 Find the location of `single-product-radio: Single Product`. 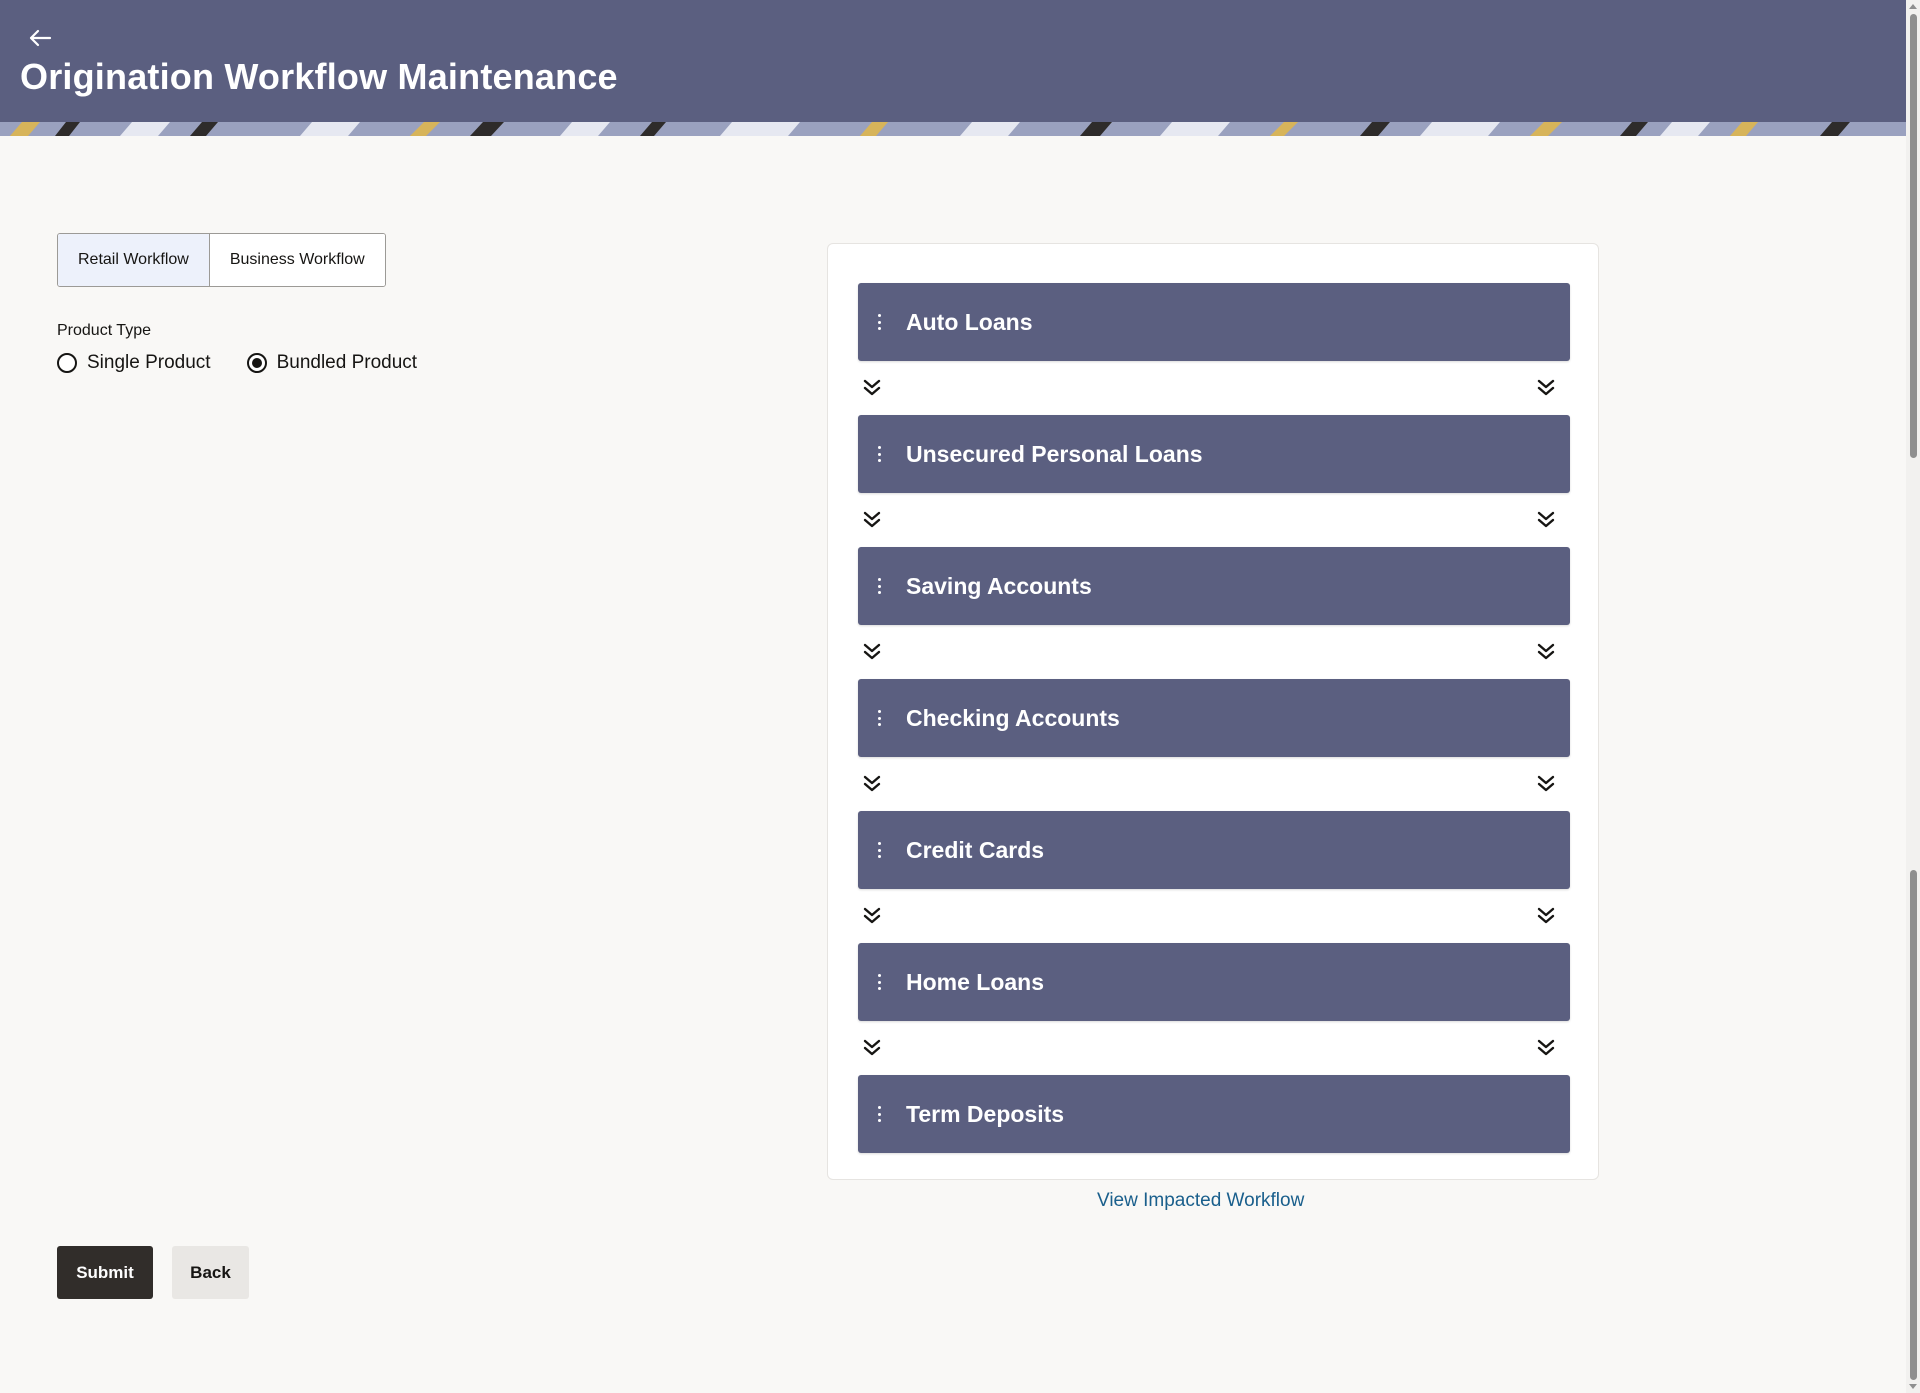

single-product-radio: Single Product is located at coordinates (134, 363).